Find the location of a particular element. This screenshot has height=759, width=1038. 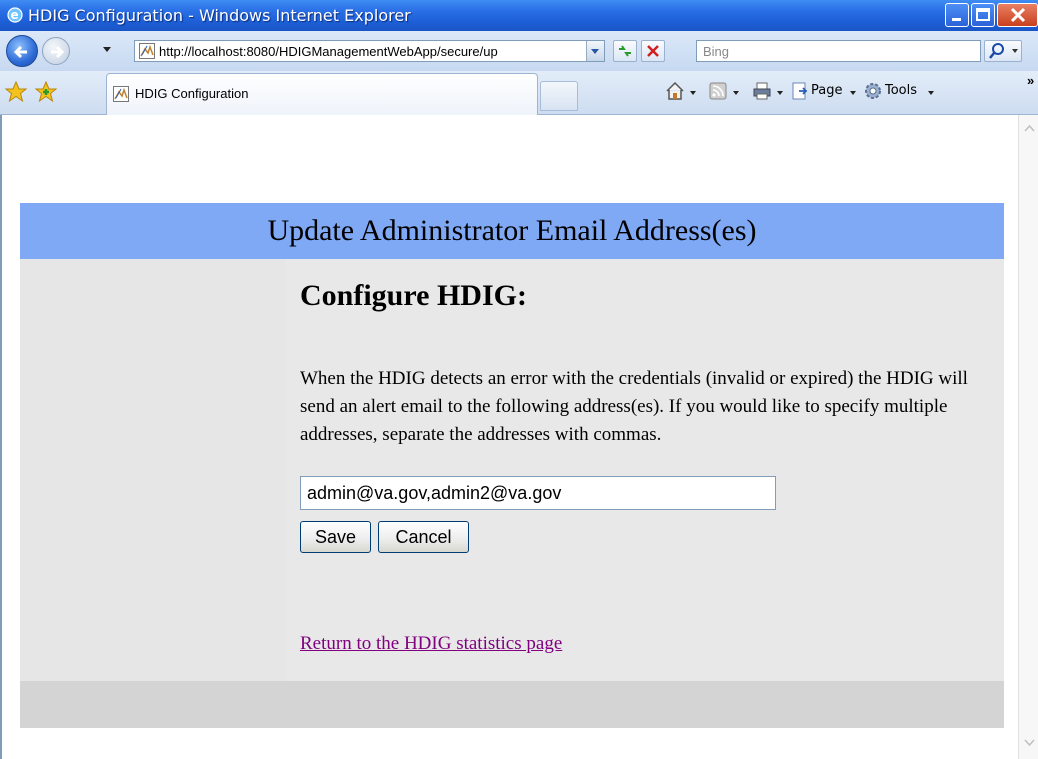

print-icon is located at coordinates (762, 91).